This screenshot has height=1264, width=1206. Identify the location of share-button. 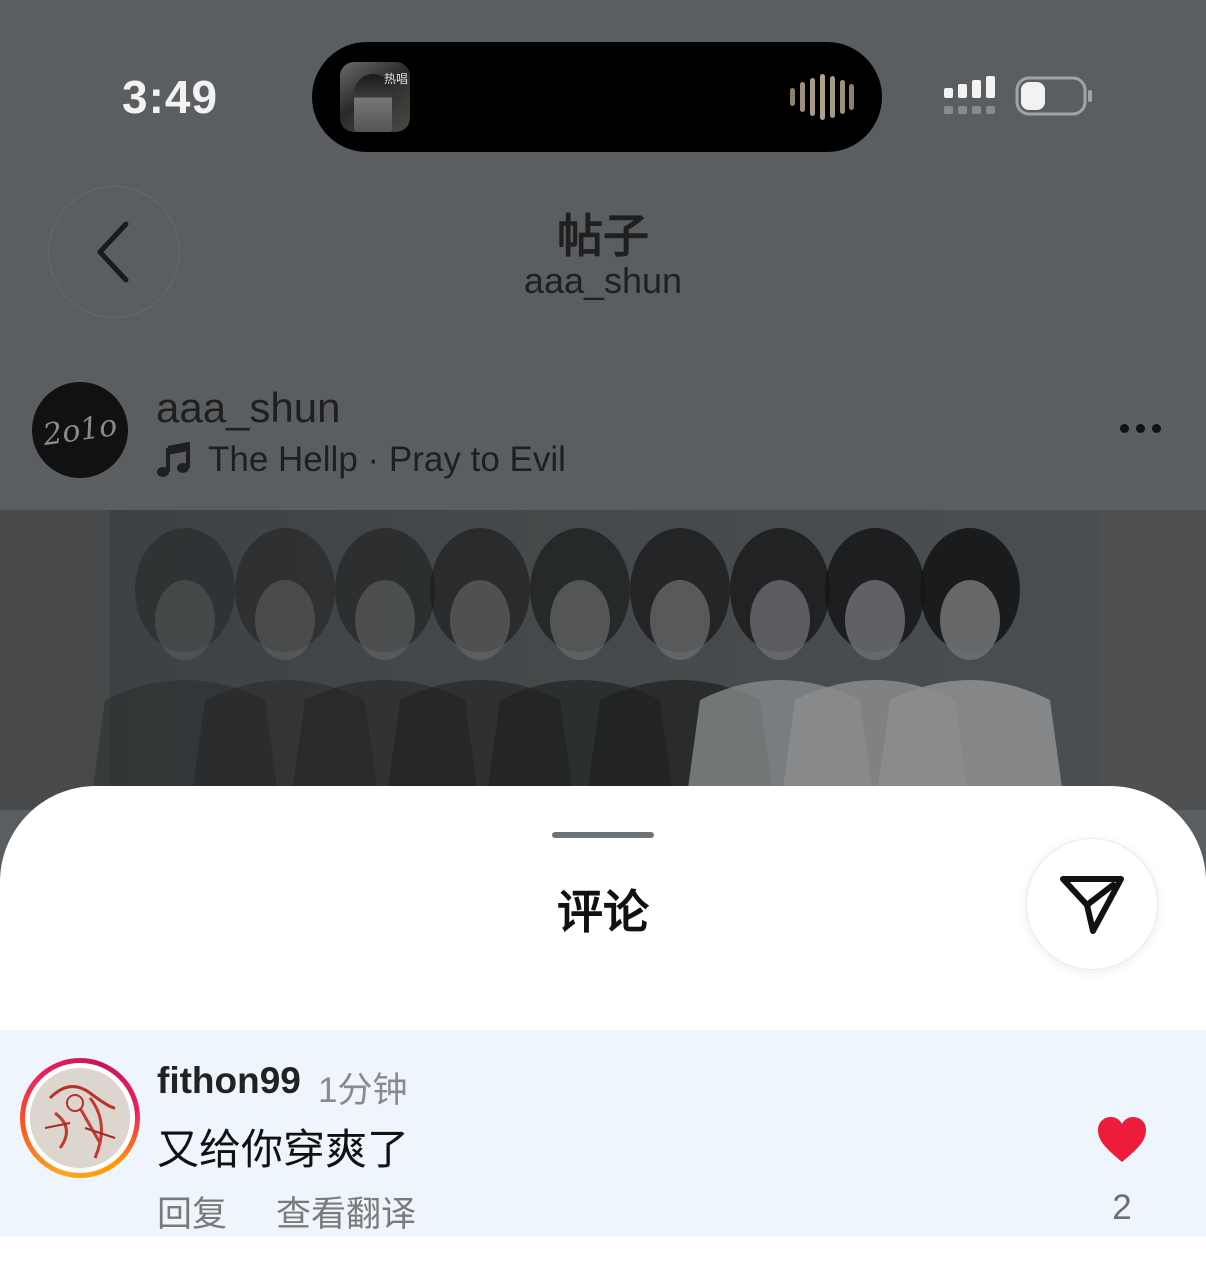
(1092, 904).